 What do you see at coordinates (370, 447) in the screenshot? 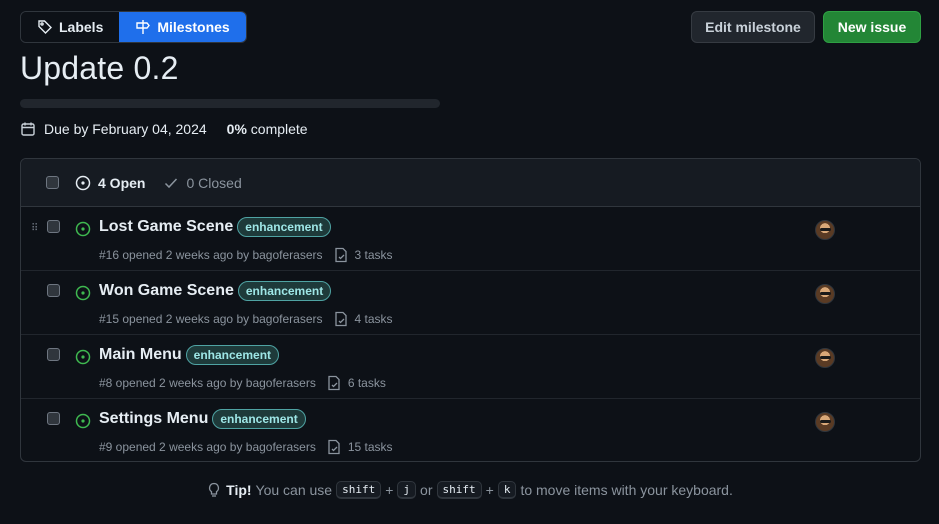
I see `issue-tasks: 15 tasks` at bounding box center [370, 447].